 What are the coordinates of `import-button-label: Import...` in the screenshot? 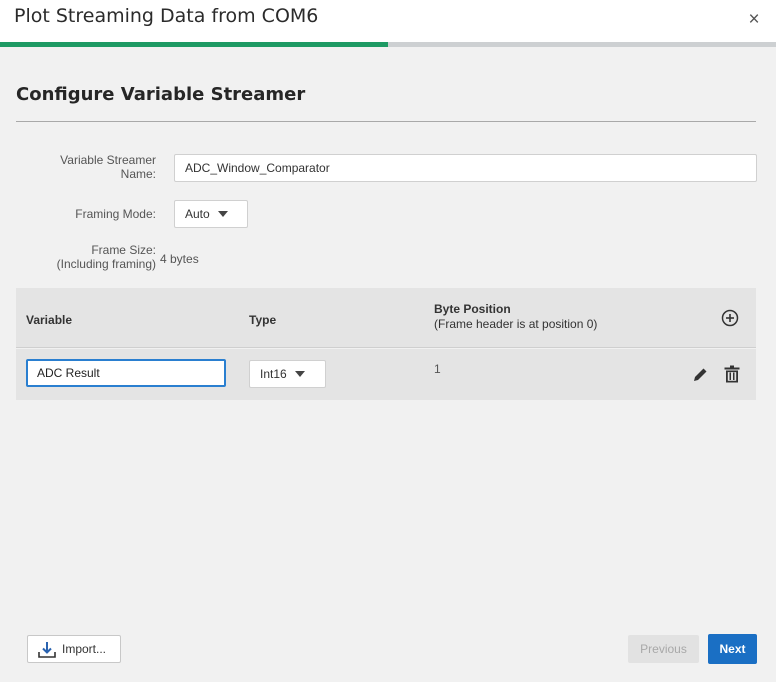 It's located at (84, 649).